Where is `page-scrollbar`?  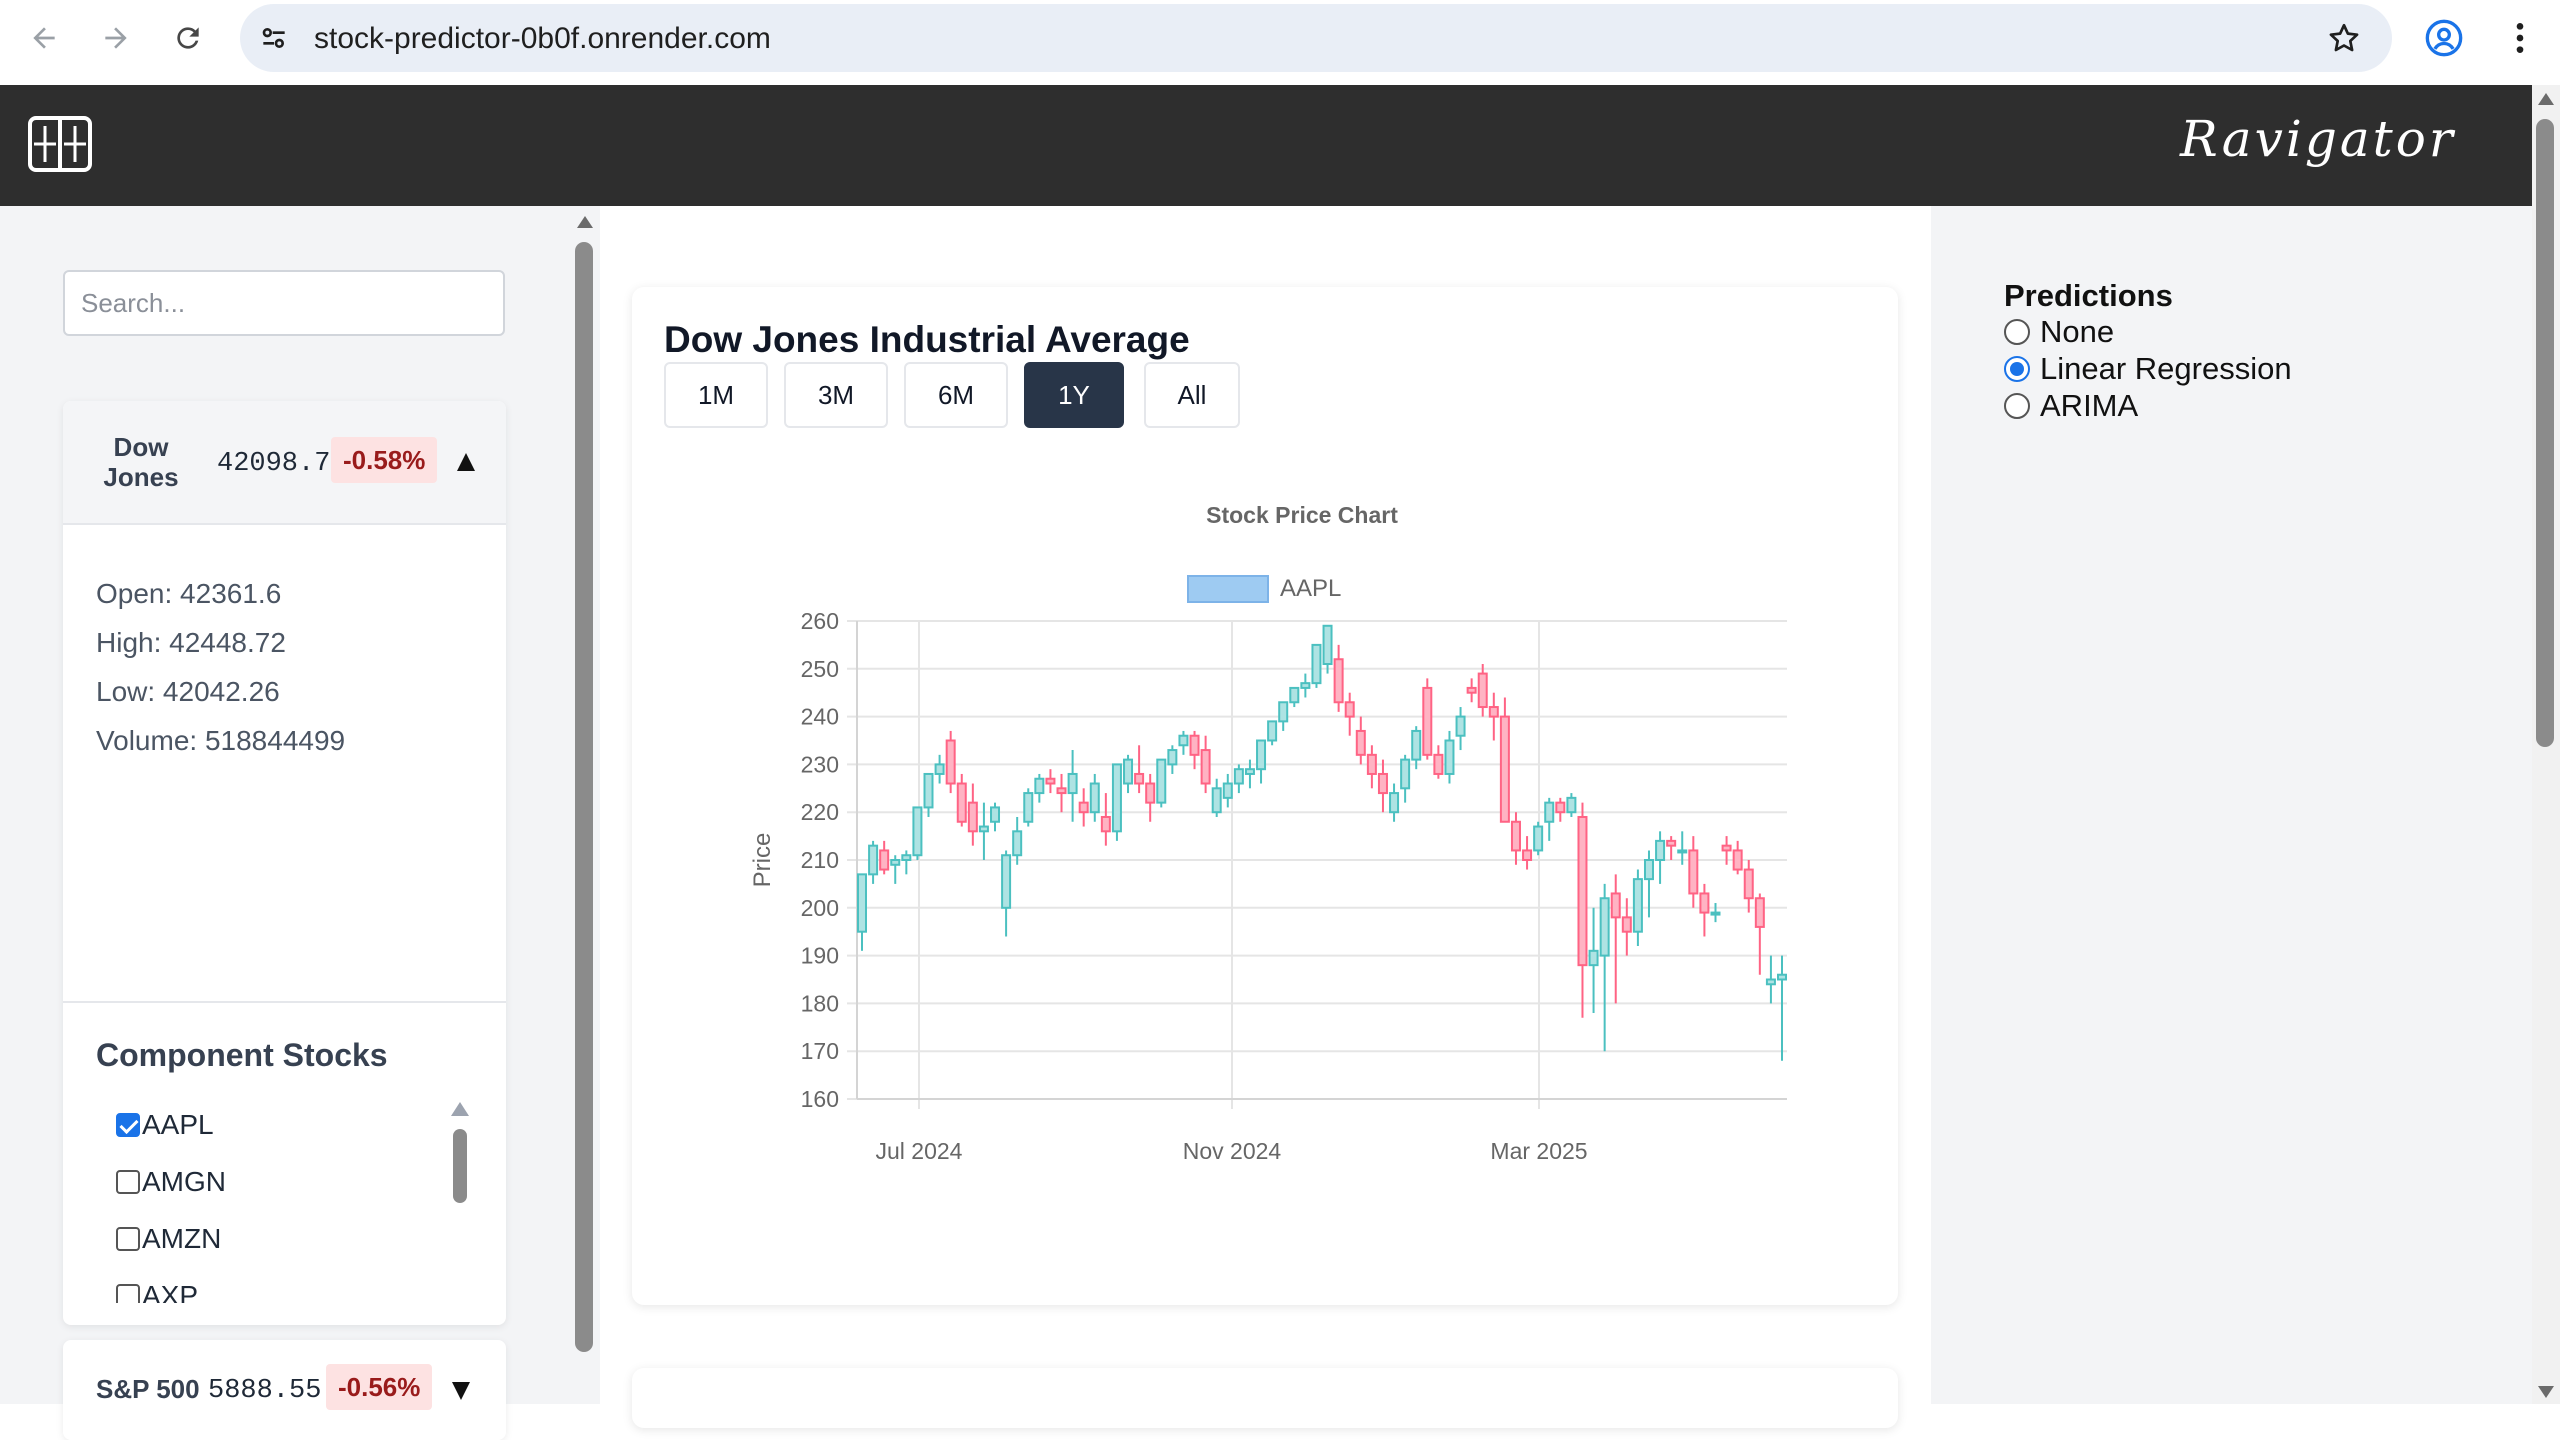 page-scrollbar is located at coordinates (2546, 744).